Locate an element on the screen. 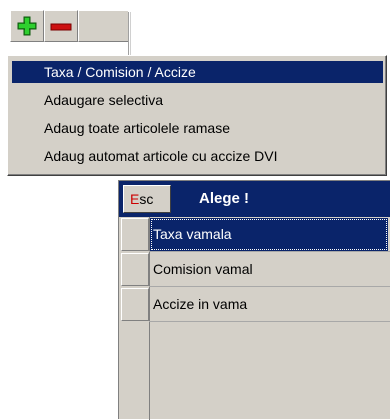  menu-item-adaug-toate-articolele: Adaug toate articolele ramase is located at coordinates (197, 128).